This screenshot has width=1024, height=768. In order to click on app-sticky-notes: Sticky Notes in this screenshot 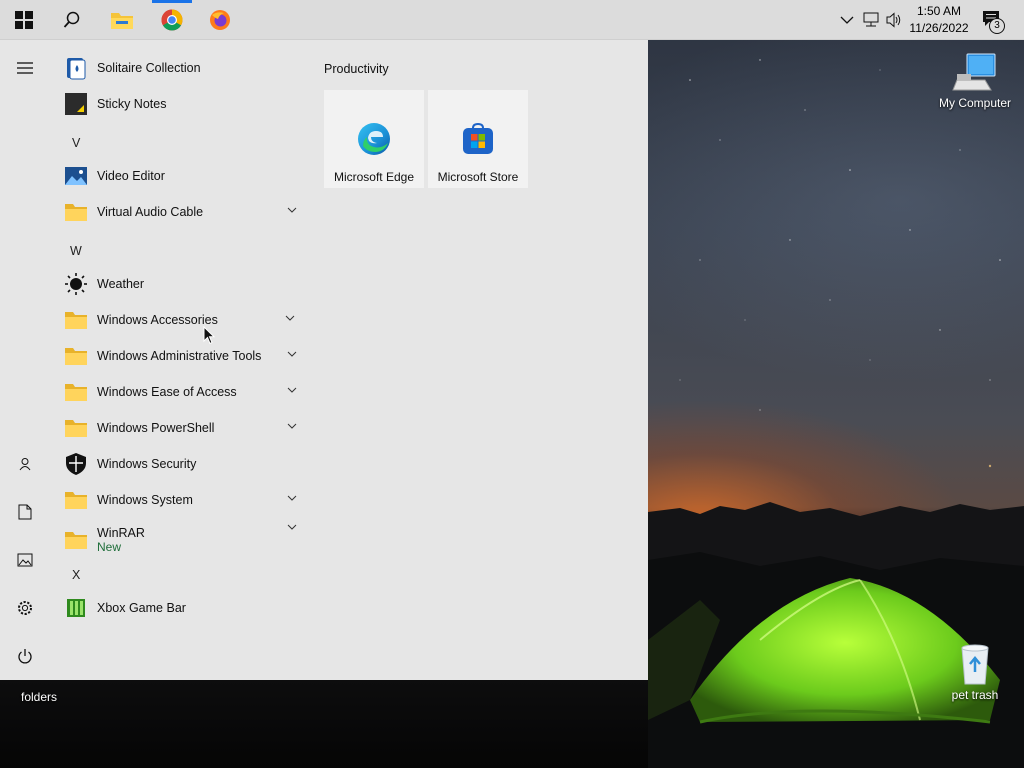, I will do `click(183, 104)`.